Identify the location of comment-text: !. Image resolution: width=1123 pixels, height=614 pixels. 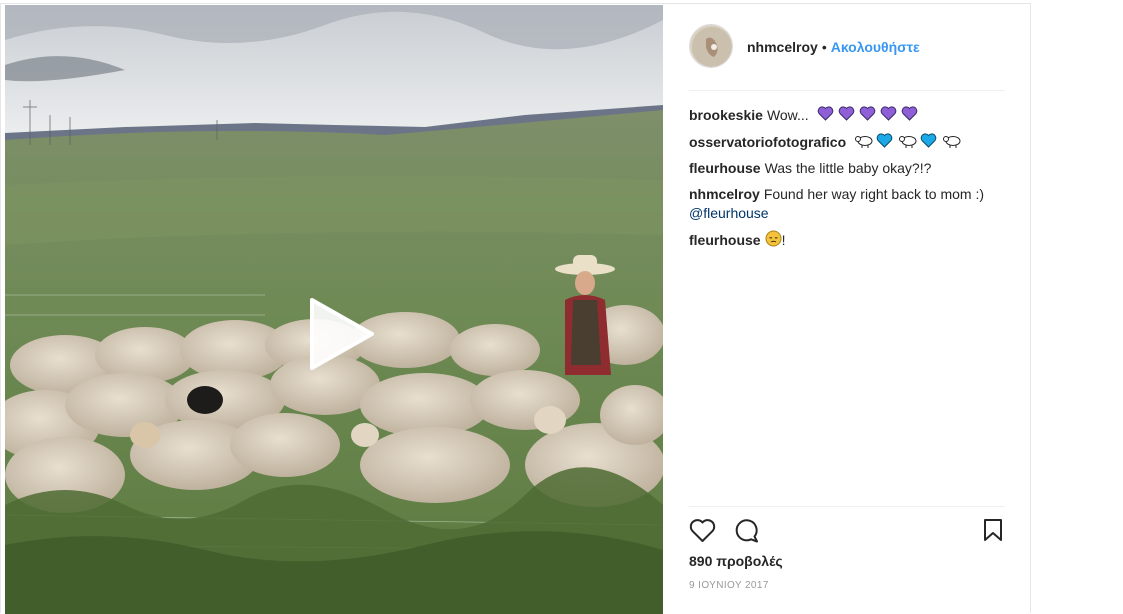
(783, 240).